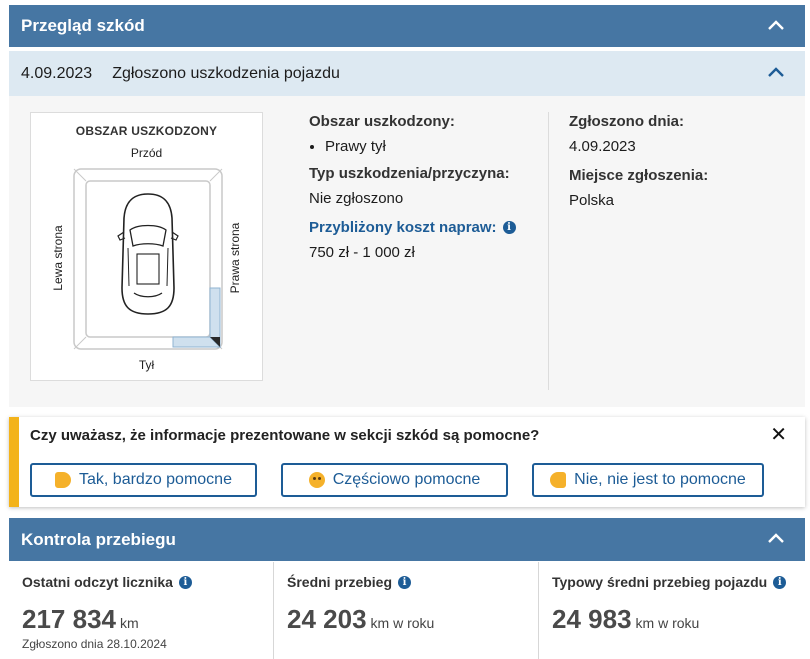 The image size is (810, 659). Describe the element at coordinates (98, 539) in the screenshot. I see `mileage-section-title: Kontrola przebiegu` at that location.